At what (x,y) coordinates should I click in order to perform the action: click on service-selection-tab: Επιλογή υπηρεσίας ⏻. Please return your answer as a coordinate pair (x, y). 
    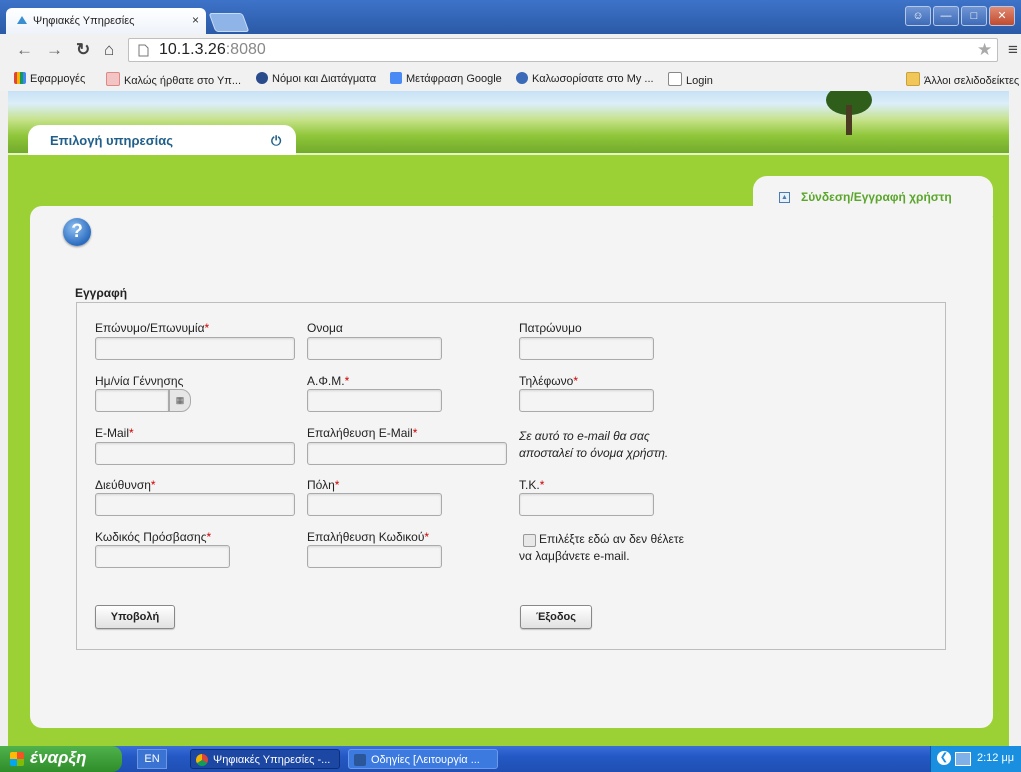
    Looking at the image, I should click on (162, 140).